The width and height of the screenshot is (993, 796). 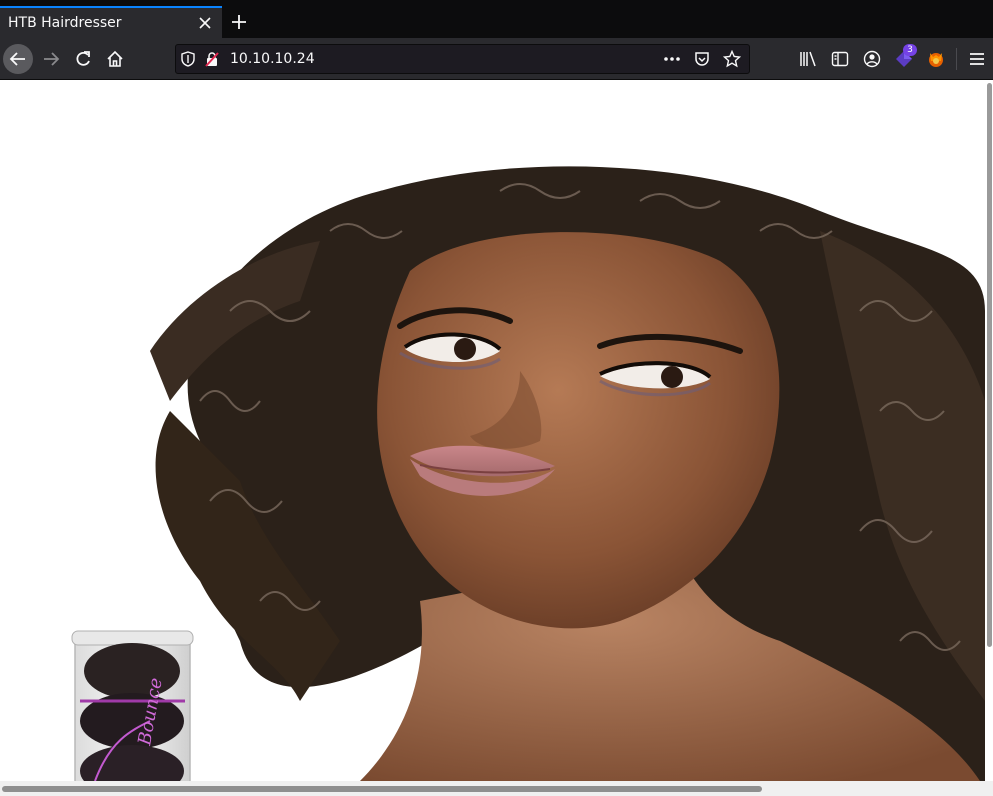 I want to click on reload-button, so click(x=83, y=59).